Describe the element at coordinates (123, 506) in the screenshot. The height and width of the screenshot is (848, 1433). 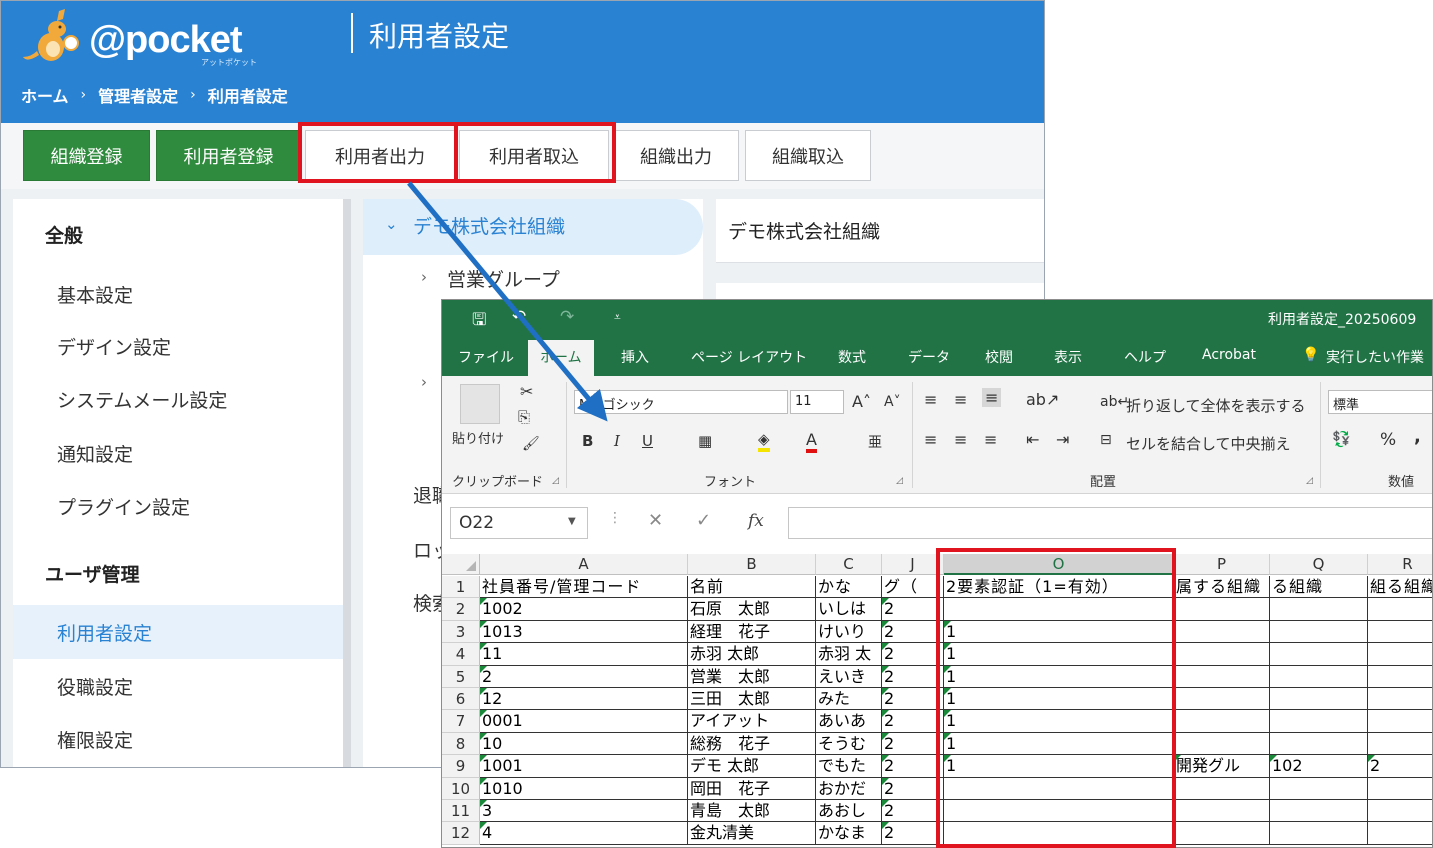
I see `sidebar-item-plugin: プラグイン設定` at that location.